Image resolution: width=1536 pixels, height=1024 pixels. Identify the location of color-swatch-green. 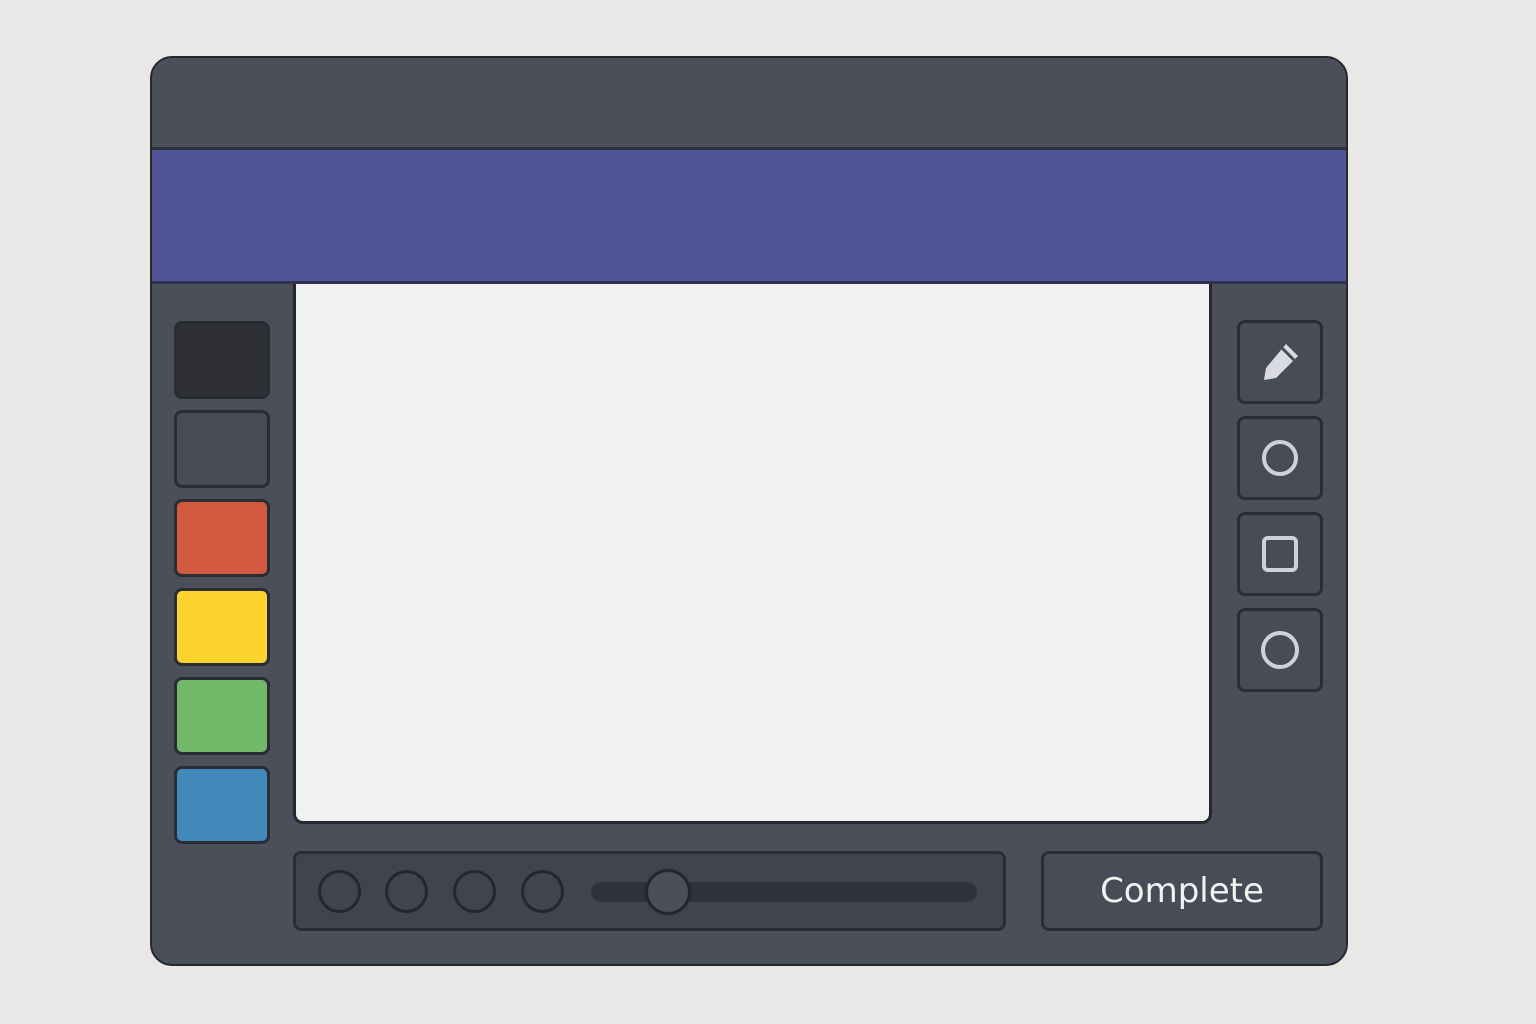
(222, 716).